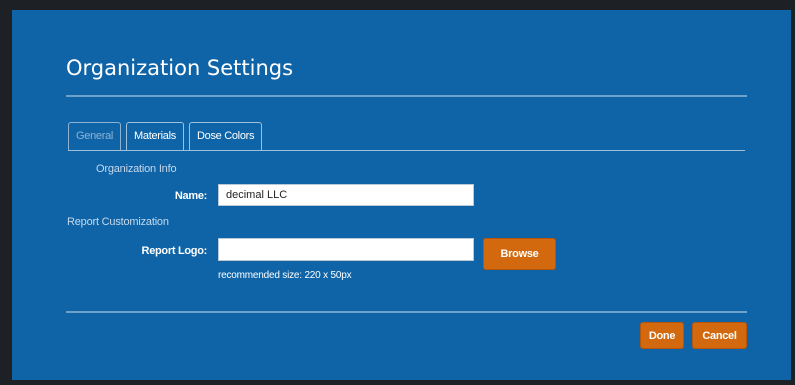  Describe the element at coordinates (190, 196) in the screenshot. I see `name-label: Name:` at that location.